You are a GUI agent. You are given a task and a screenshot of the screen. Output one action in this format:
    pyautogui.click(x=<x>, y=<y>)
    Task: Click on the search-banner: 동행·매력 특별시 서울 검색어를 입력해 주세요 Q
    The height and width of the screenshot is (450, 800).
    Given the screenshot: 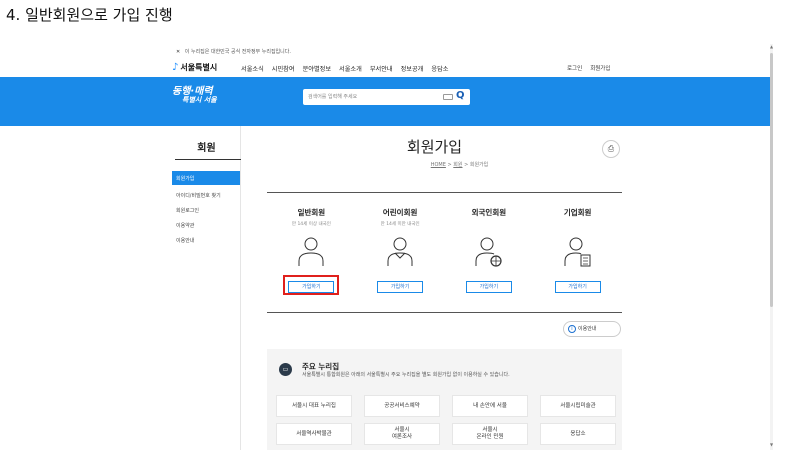 What is the action you would take?
    pyautogui.click(x=385, y=101)
    